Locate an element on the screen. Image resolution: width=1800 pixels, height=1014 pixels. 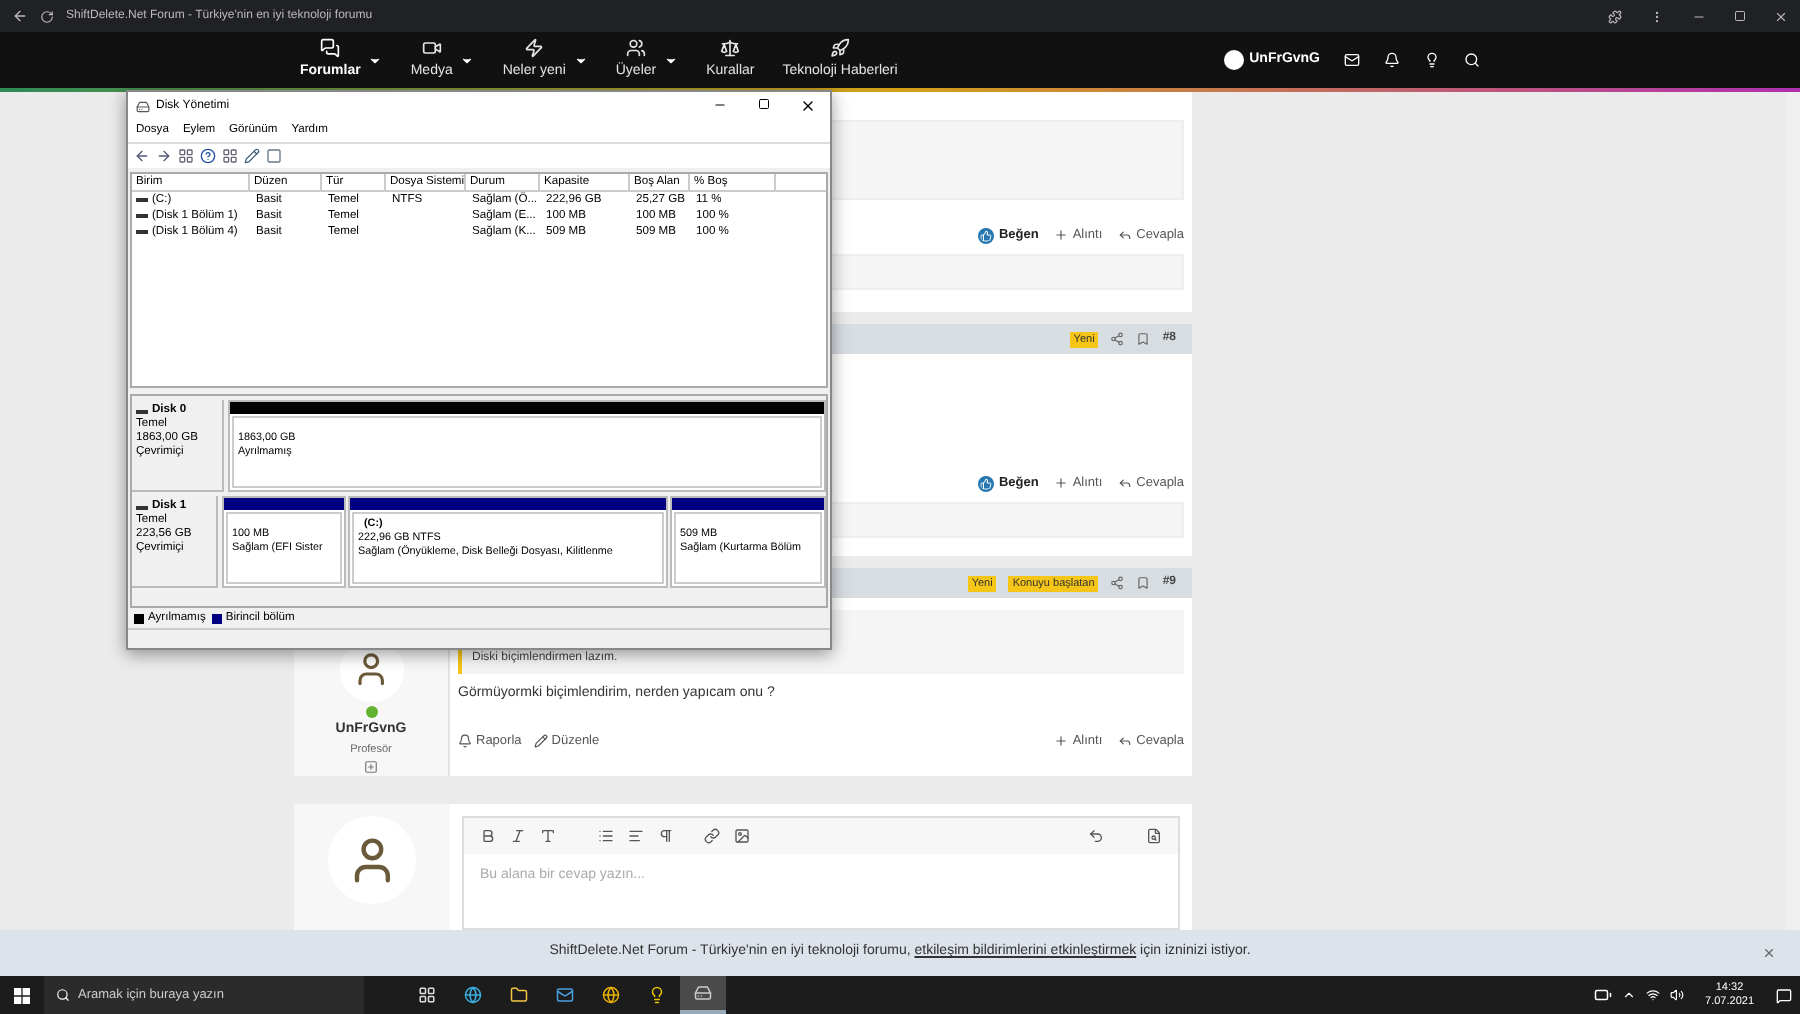
italic-icon is located at coordinates (518, 836).